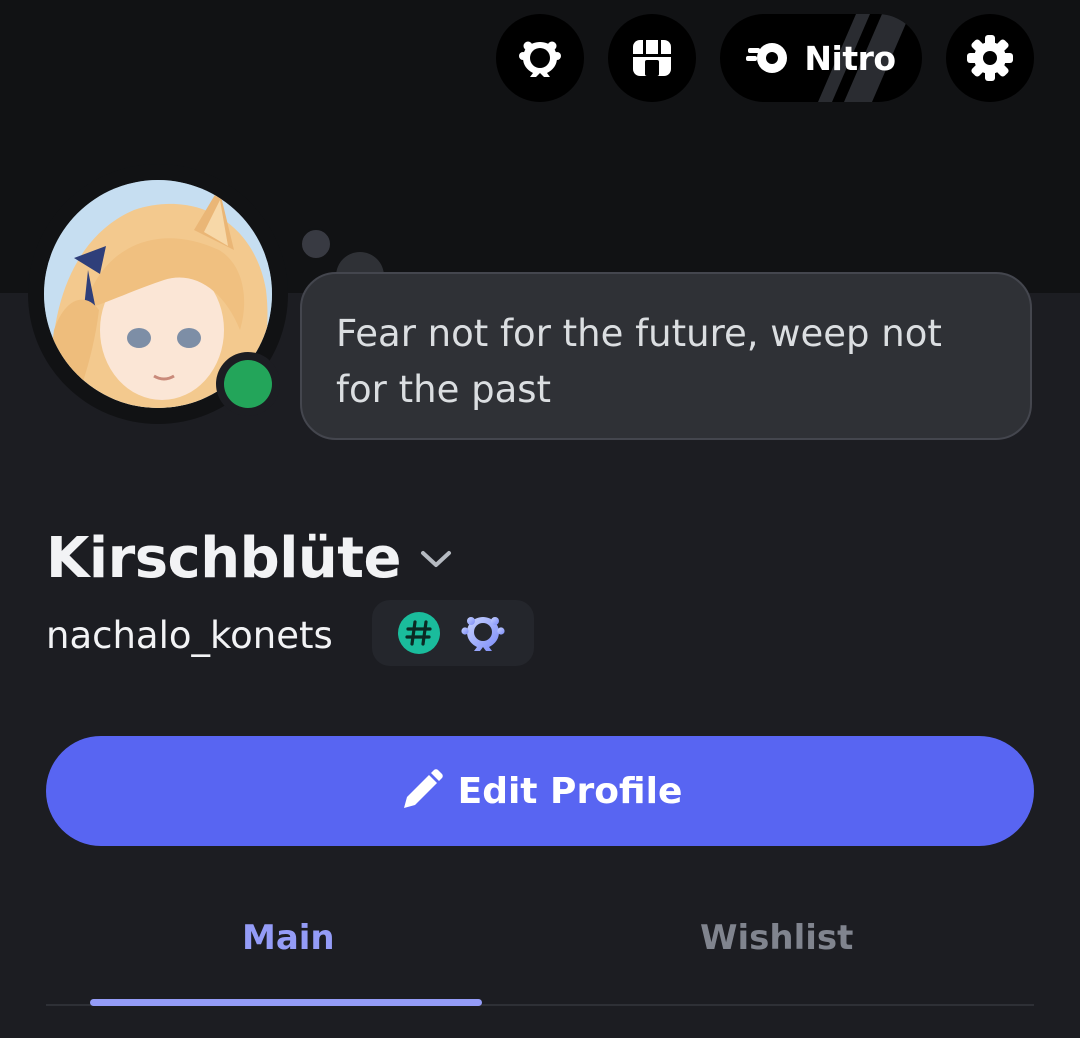  What do you see at coordinates (570, 791) in the screenshot?
I see `edit-profile-label: Edit Profile` at bounding box center [570, 791].